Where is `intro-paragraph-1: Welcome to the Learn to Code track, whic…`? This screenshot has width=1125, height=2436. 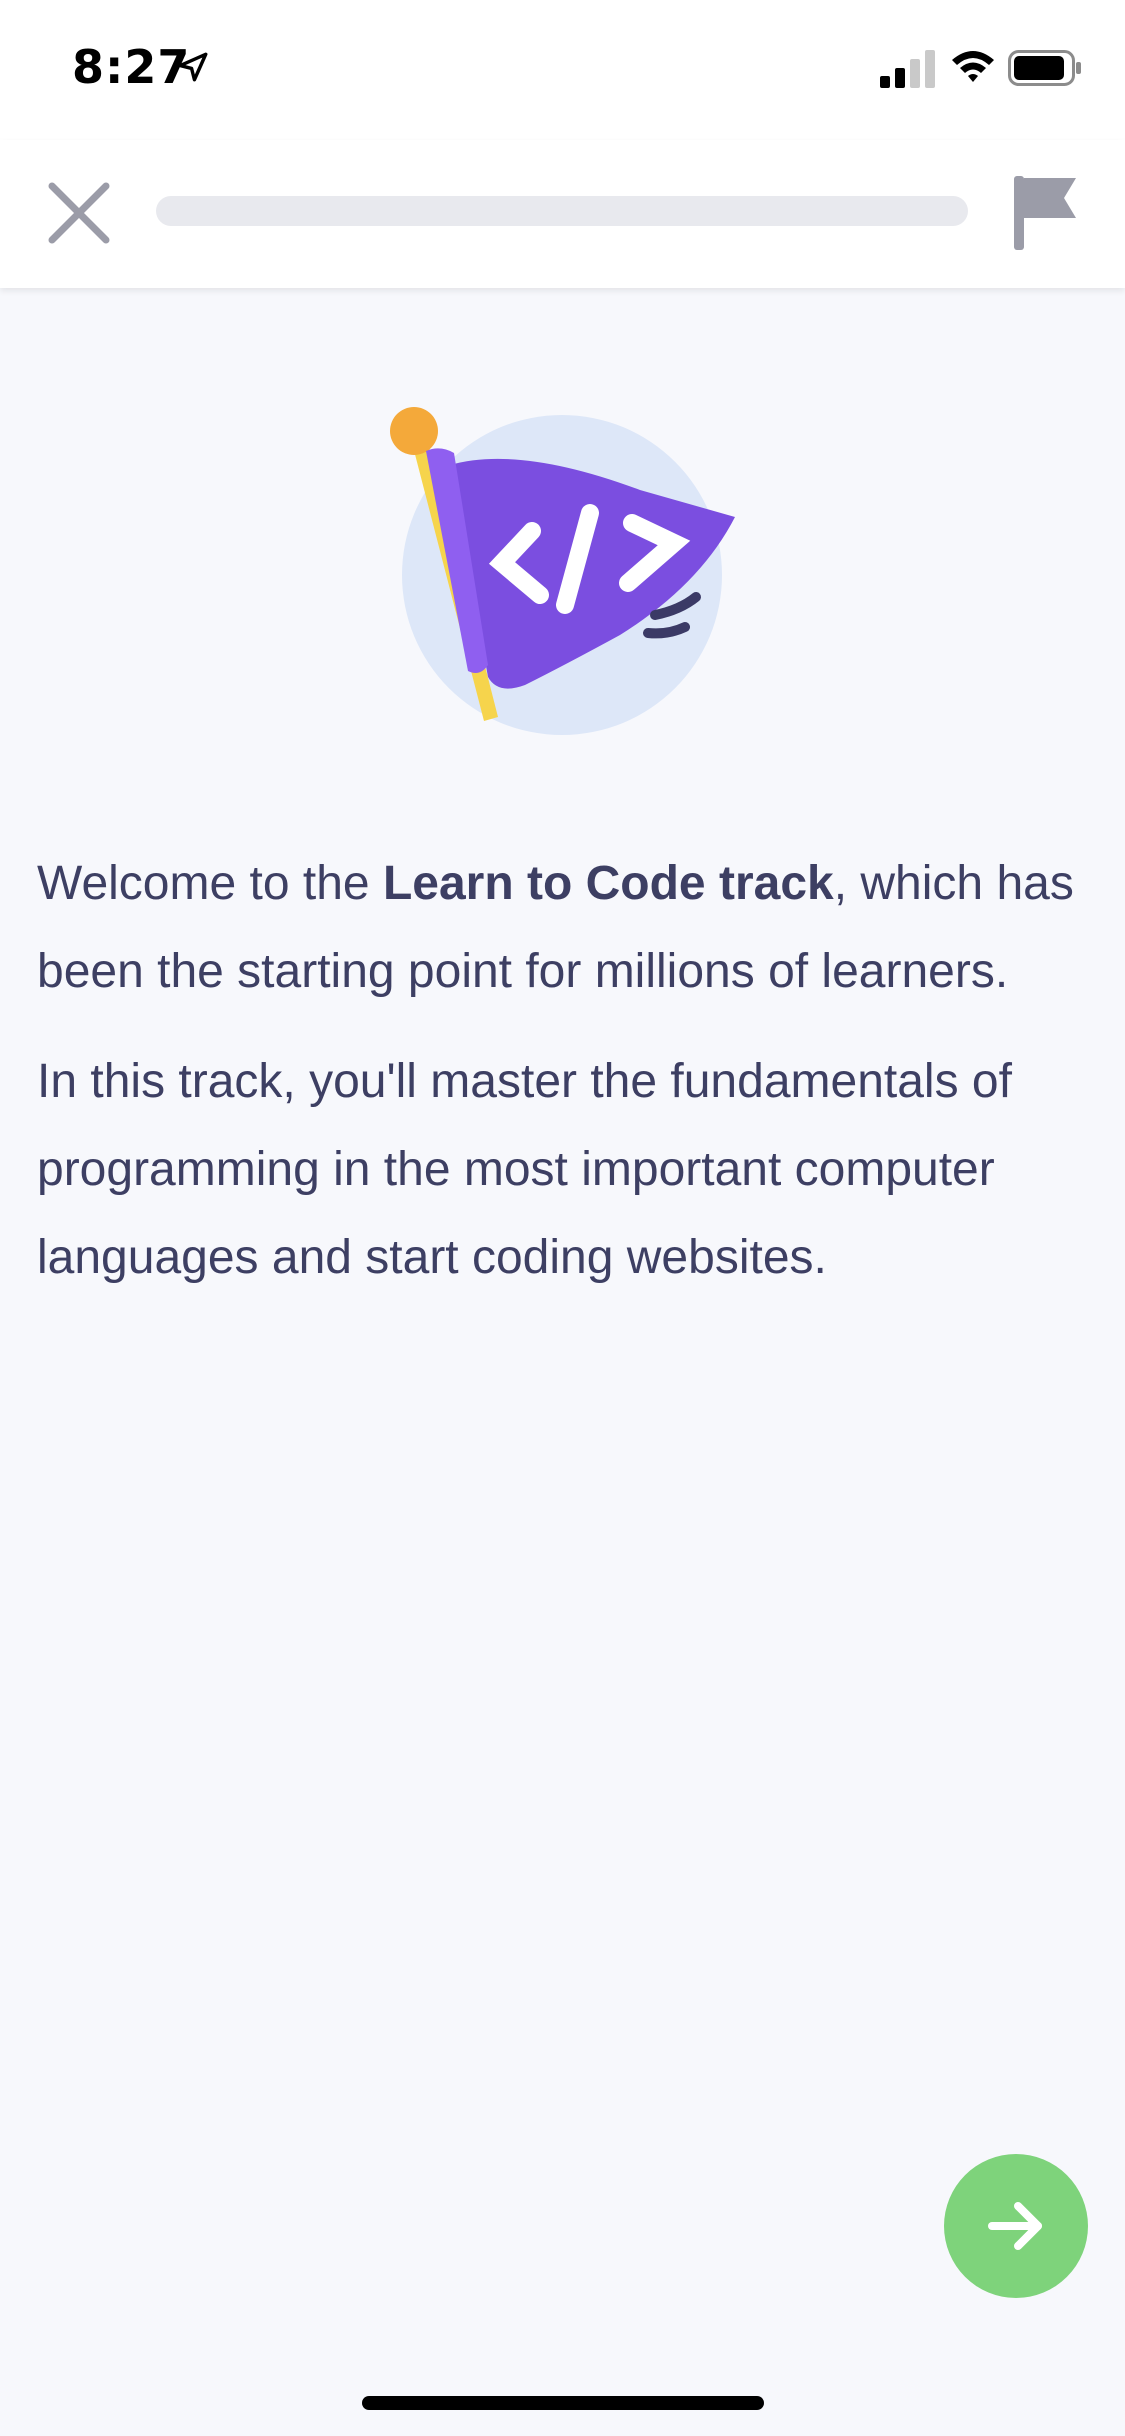
intro-paragraph-1: Welcome to the Learn to Code track, whic… is located at coordinates (567, 928).